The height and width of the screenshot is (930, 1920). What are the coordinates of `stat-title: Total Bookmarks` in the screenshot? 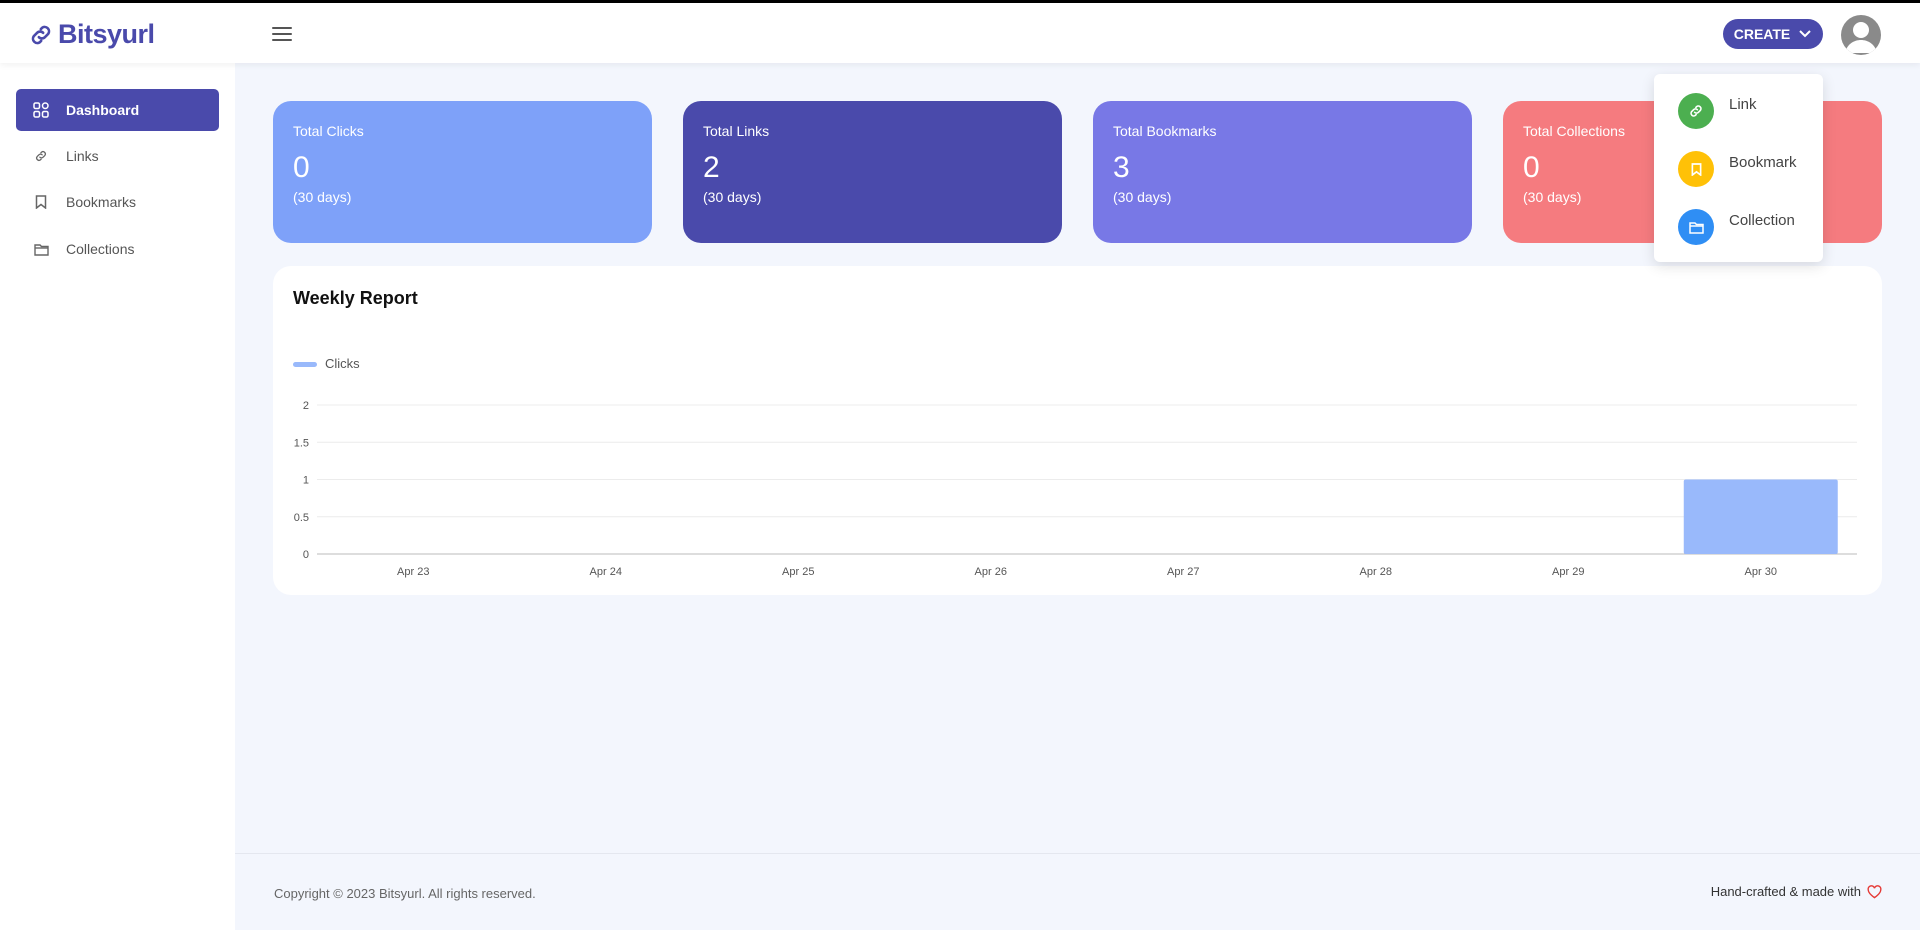 It's located at (1165, 131).